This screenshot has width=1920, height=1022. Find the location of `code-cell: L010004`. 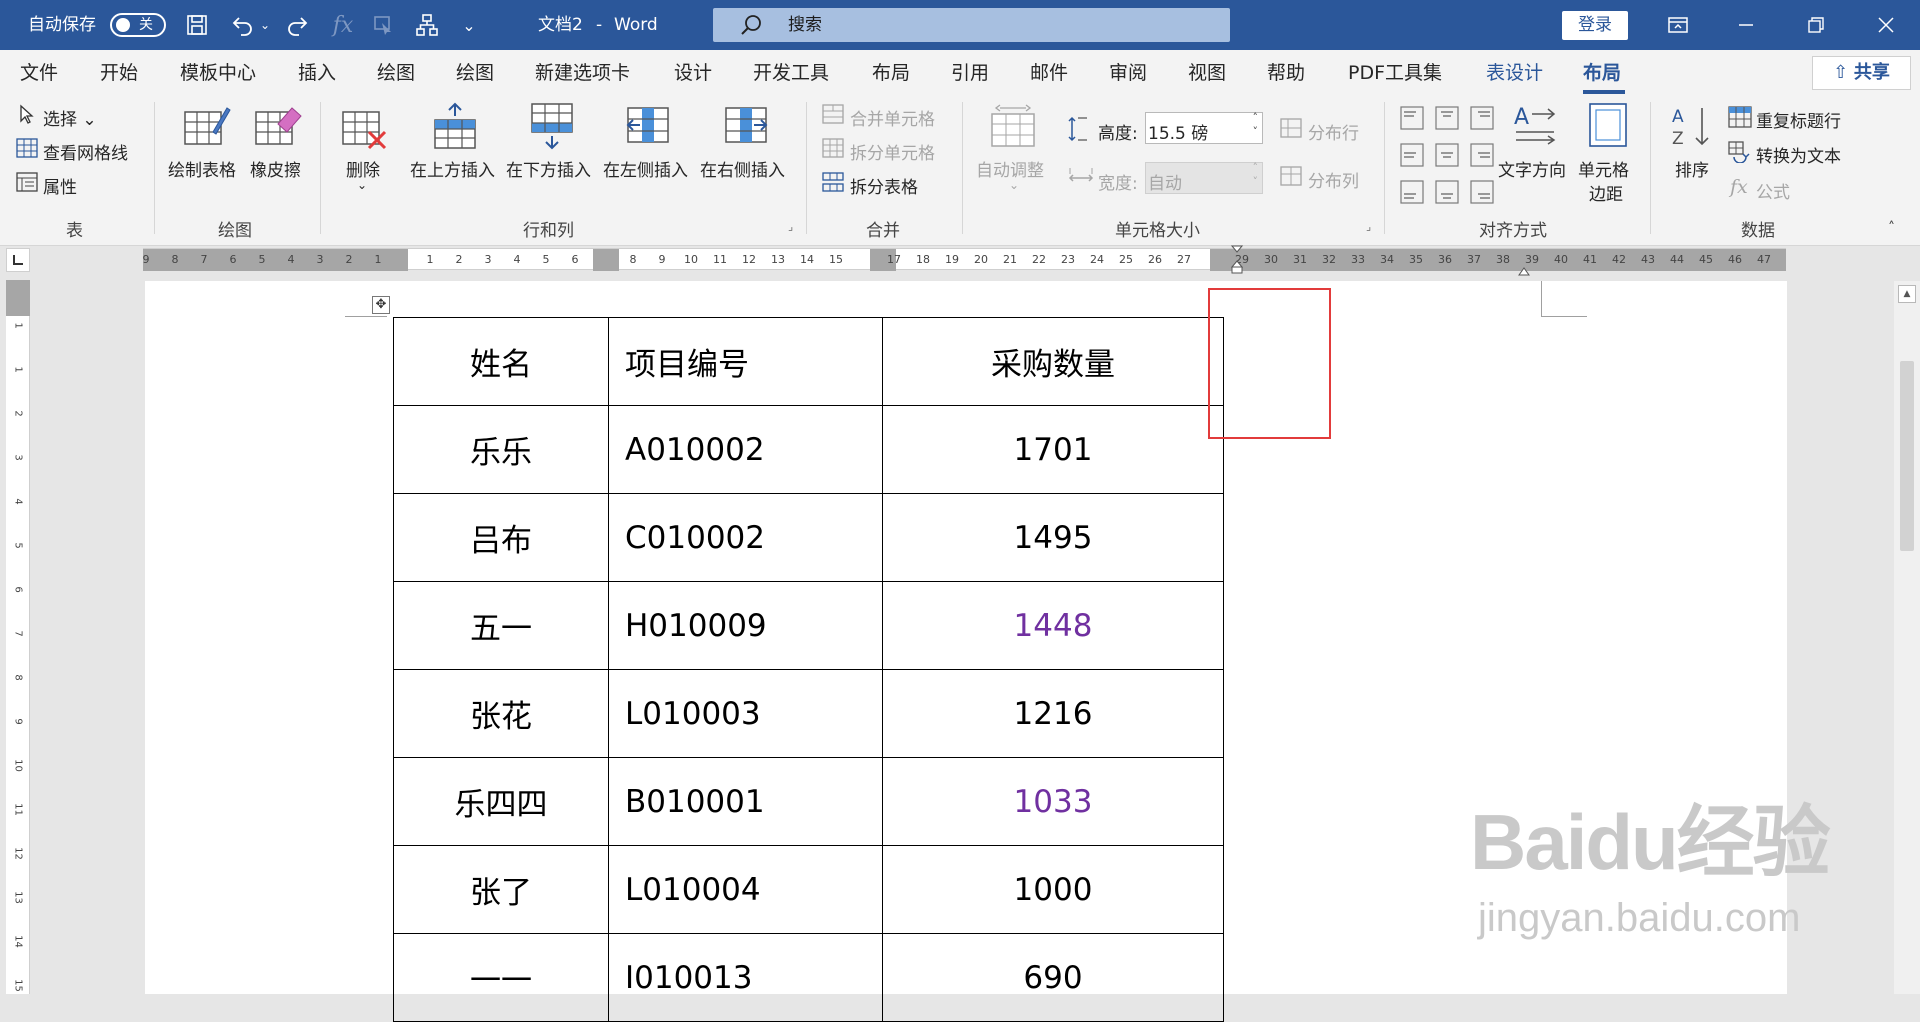

code-cell: L010004 is located at coordinates (745, 889).